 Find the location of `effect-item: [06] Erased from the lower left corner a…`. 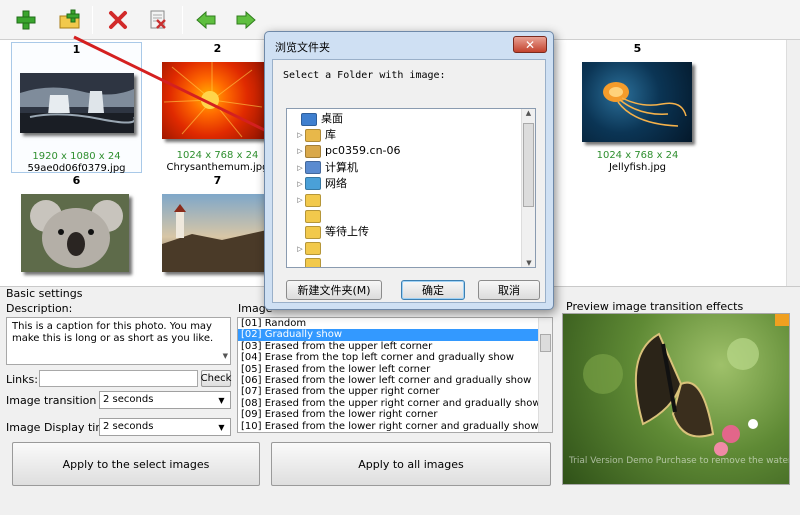

effect-item: [06] Erased from the lower left corner a… is located at coordinates (388, 380).